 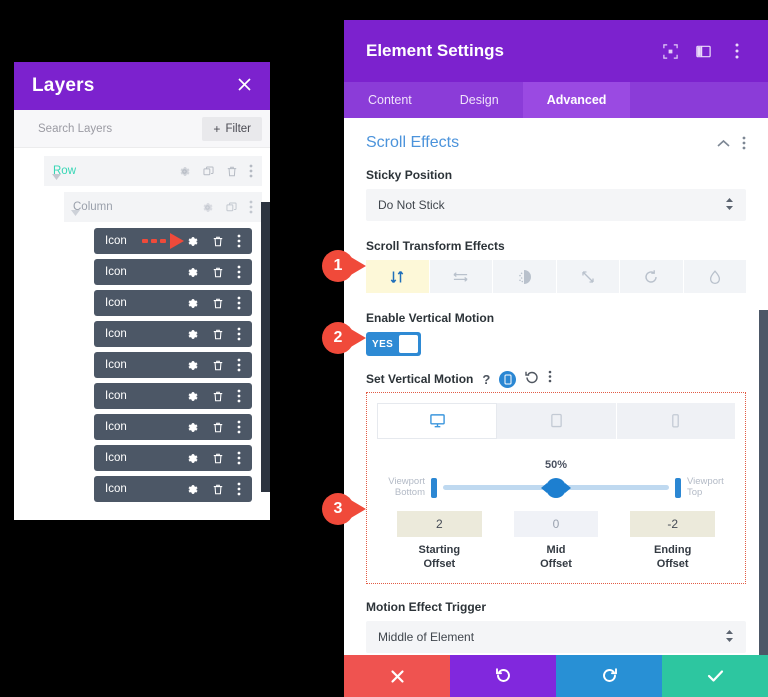 What do you see at coordinates (116, 458) in the screenshot?
I see `layer-item-label: Icon` at bounding box center [116, 458].